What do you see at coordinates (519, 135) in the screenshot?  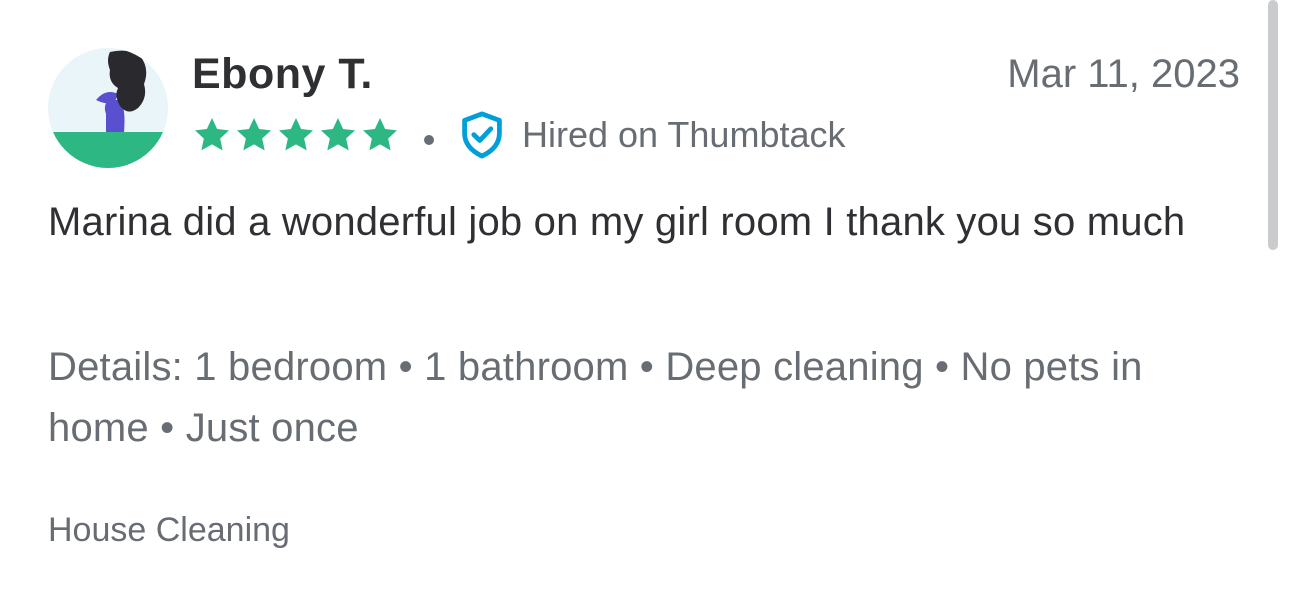 I see `review-meta: Hired on Thumbtack` at bounding box center [519, 135].